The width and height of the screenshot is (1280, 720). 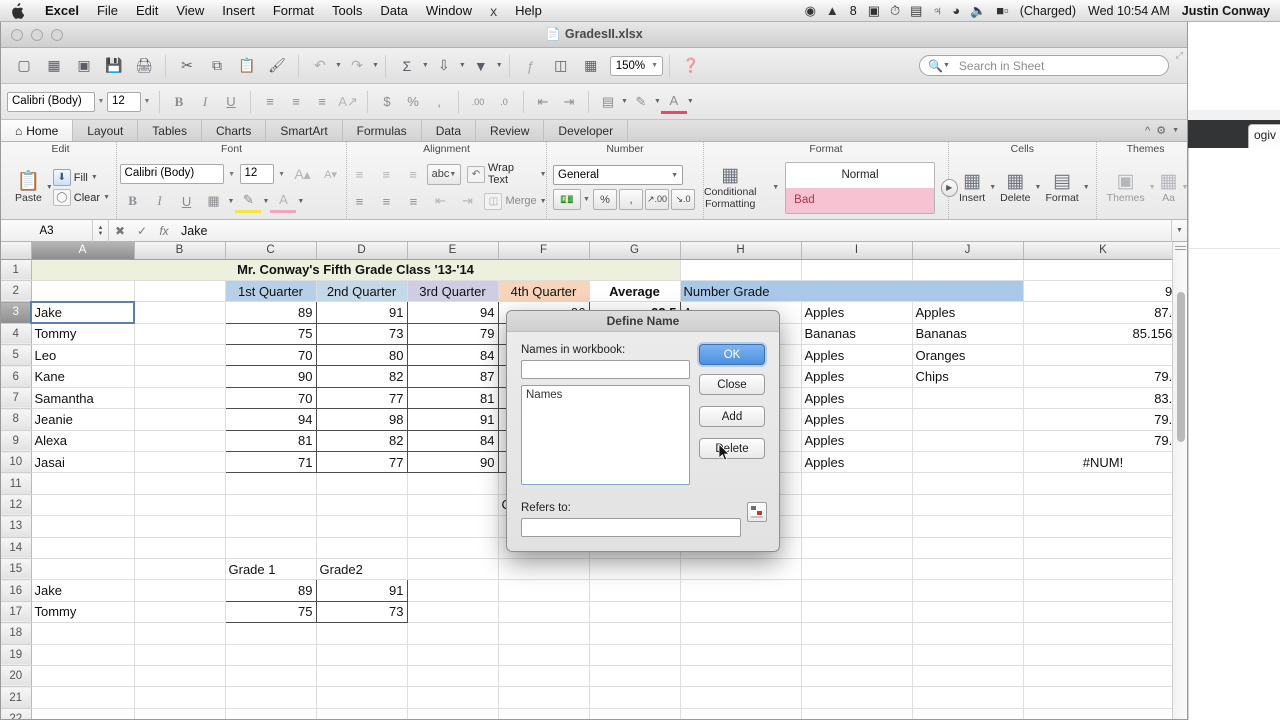 I want to click on ribbon-fill-color-icon: ✎, so click(x=248, y=201).